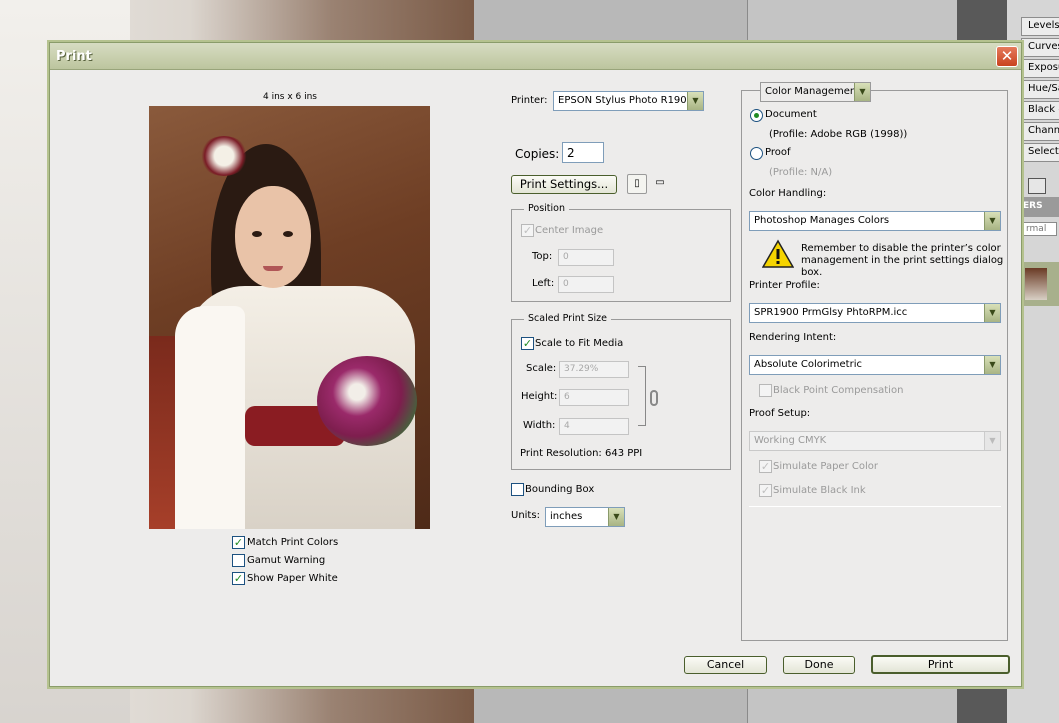 The height and width of the screenshot is (723, 1059). Describe the element at coordinates (581, 453) in the screenshot. I see `print-resolution-label: Print Resolution: 643 PPI` at that location.